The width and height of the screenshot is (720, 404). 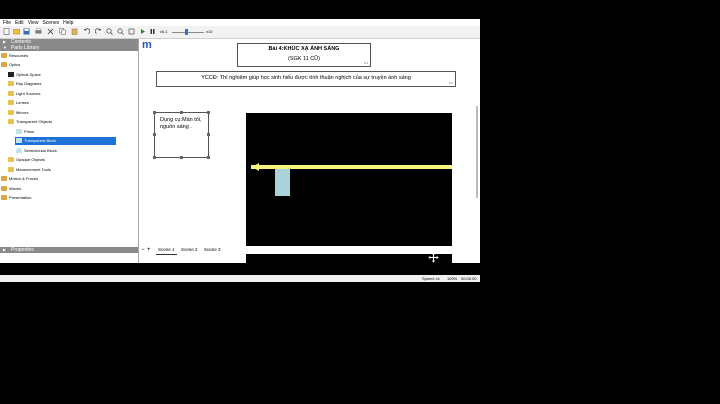 What do you see at coordinates (304, 59) in the screenshot?
I see `title-line-2: (SGK 11 CŨ)` at bounding box center [304, 59].